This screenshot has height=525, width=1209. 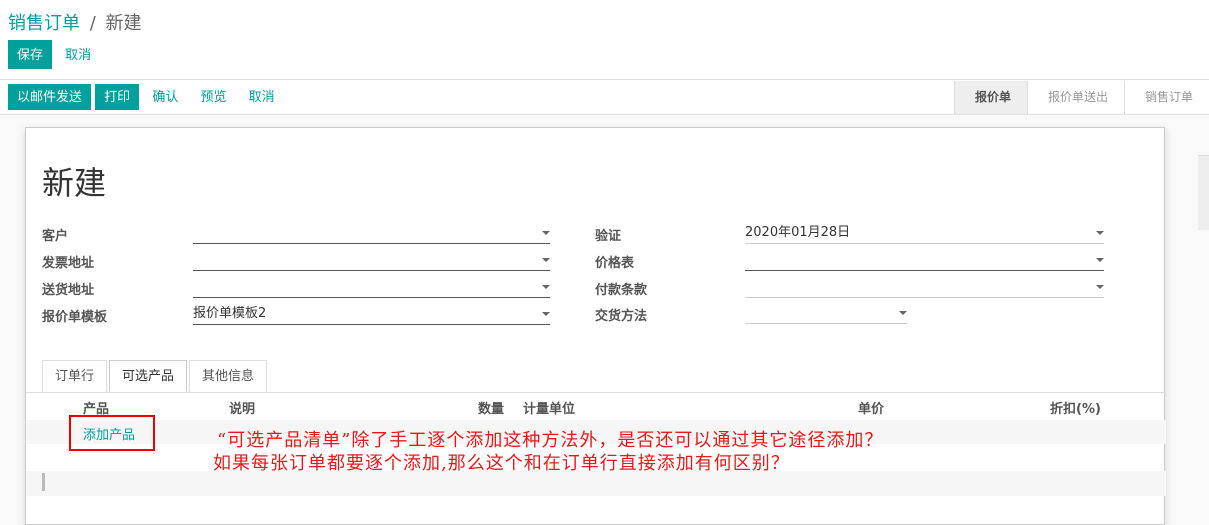 What do you see at coordinates (615, 263) in the screenshot?
I see `pricelist-label: 价格表` at bounding box center [615, 263].